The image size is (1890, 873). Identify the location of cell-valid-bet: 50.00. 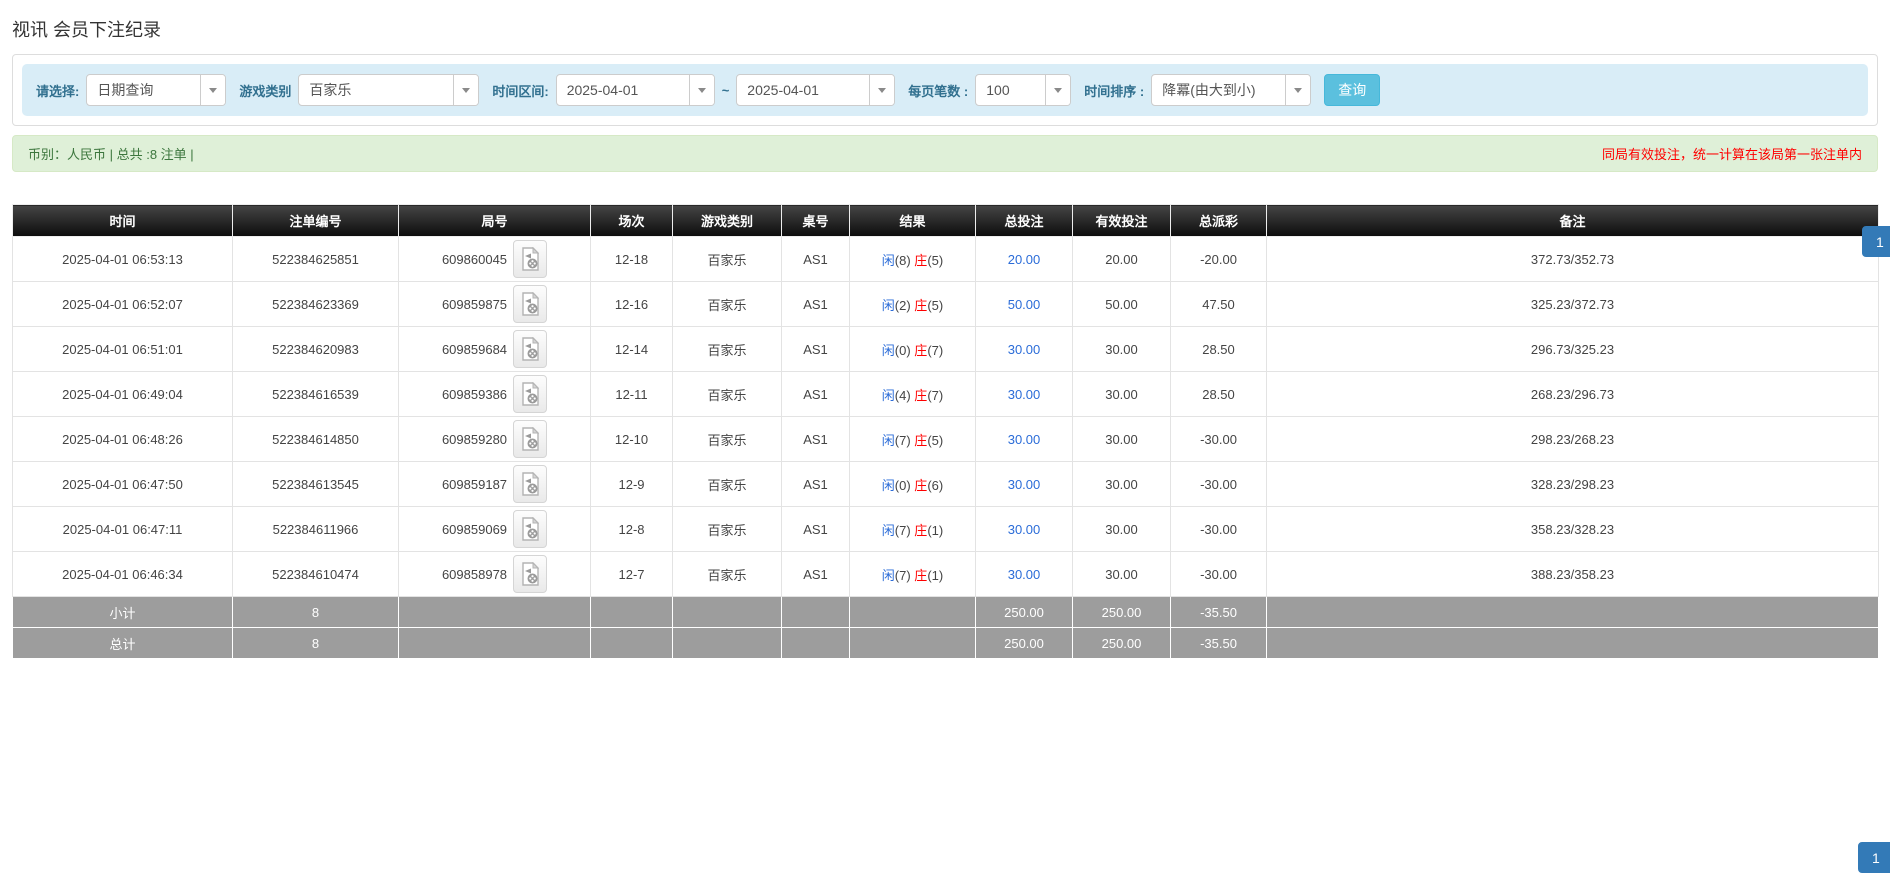
(1121, 304).